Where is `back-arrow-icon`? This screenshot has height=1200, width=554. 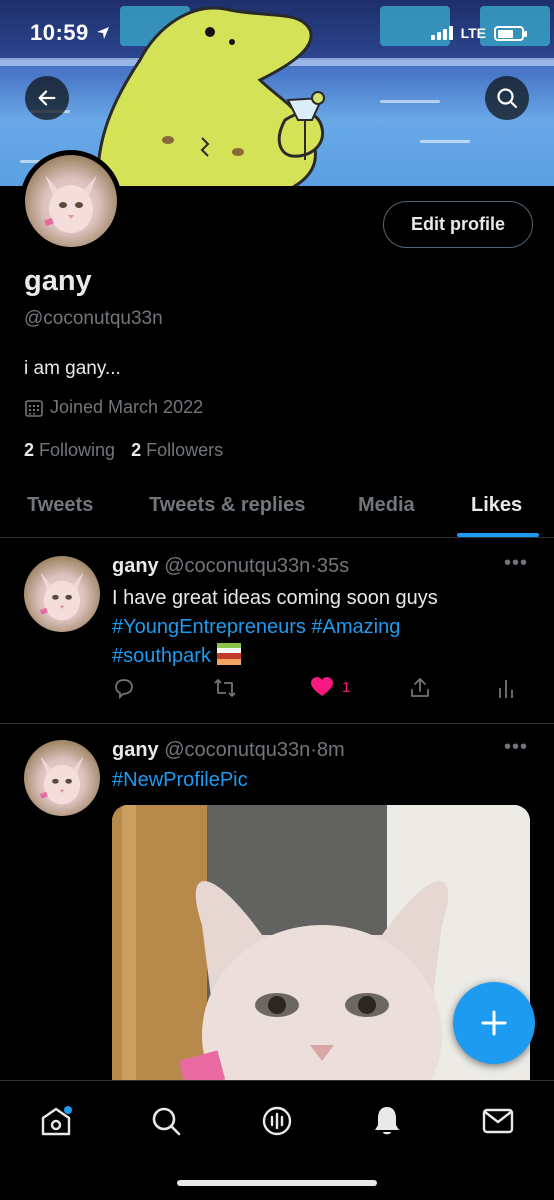 back-arrow-icon is located at coordinates (47, 98).